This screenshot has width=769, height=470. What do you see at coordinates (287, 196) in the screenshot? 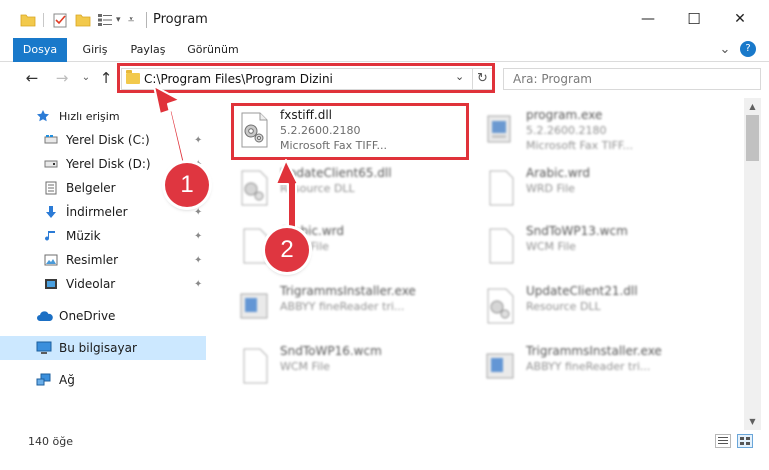
I see `arrow-to-file-icon` at bounding box center [287, 196].